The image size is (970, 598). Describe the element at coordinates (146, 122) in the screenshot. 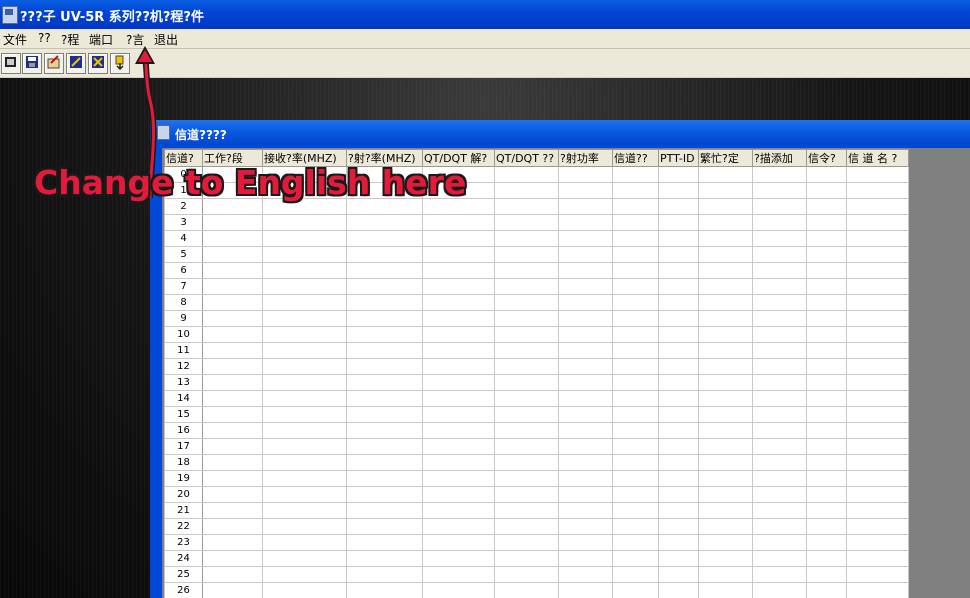

I see `annotation-arrow` at that location.